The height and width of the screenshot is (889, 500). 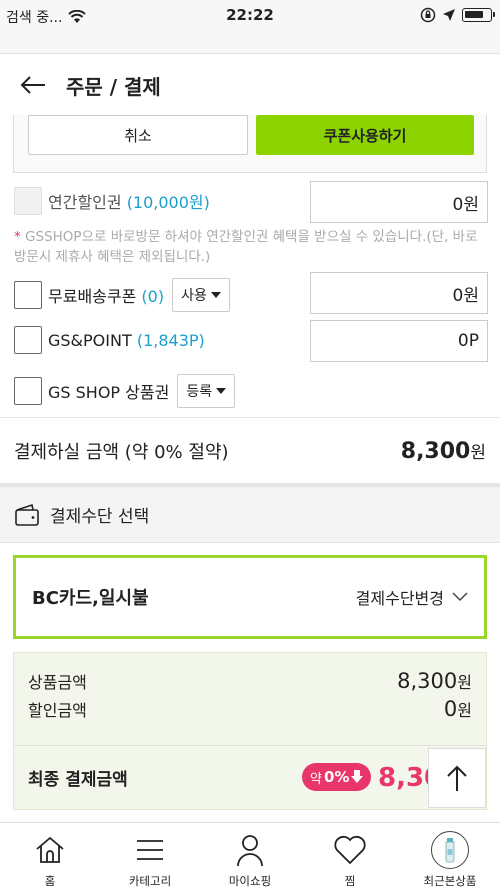 What do you see at coordinates (121, 452) in the screenshot?
I see `payment-total-label: 결제하실 금액 (약 0% 절약)` at bounding box center [121, 452].